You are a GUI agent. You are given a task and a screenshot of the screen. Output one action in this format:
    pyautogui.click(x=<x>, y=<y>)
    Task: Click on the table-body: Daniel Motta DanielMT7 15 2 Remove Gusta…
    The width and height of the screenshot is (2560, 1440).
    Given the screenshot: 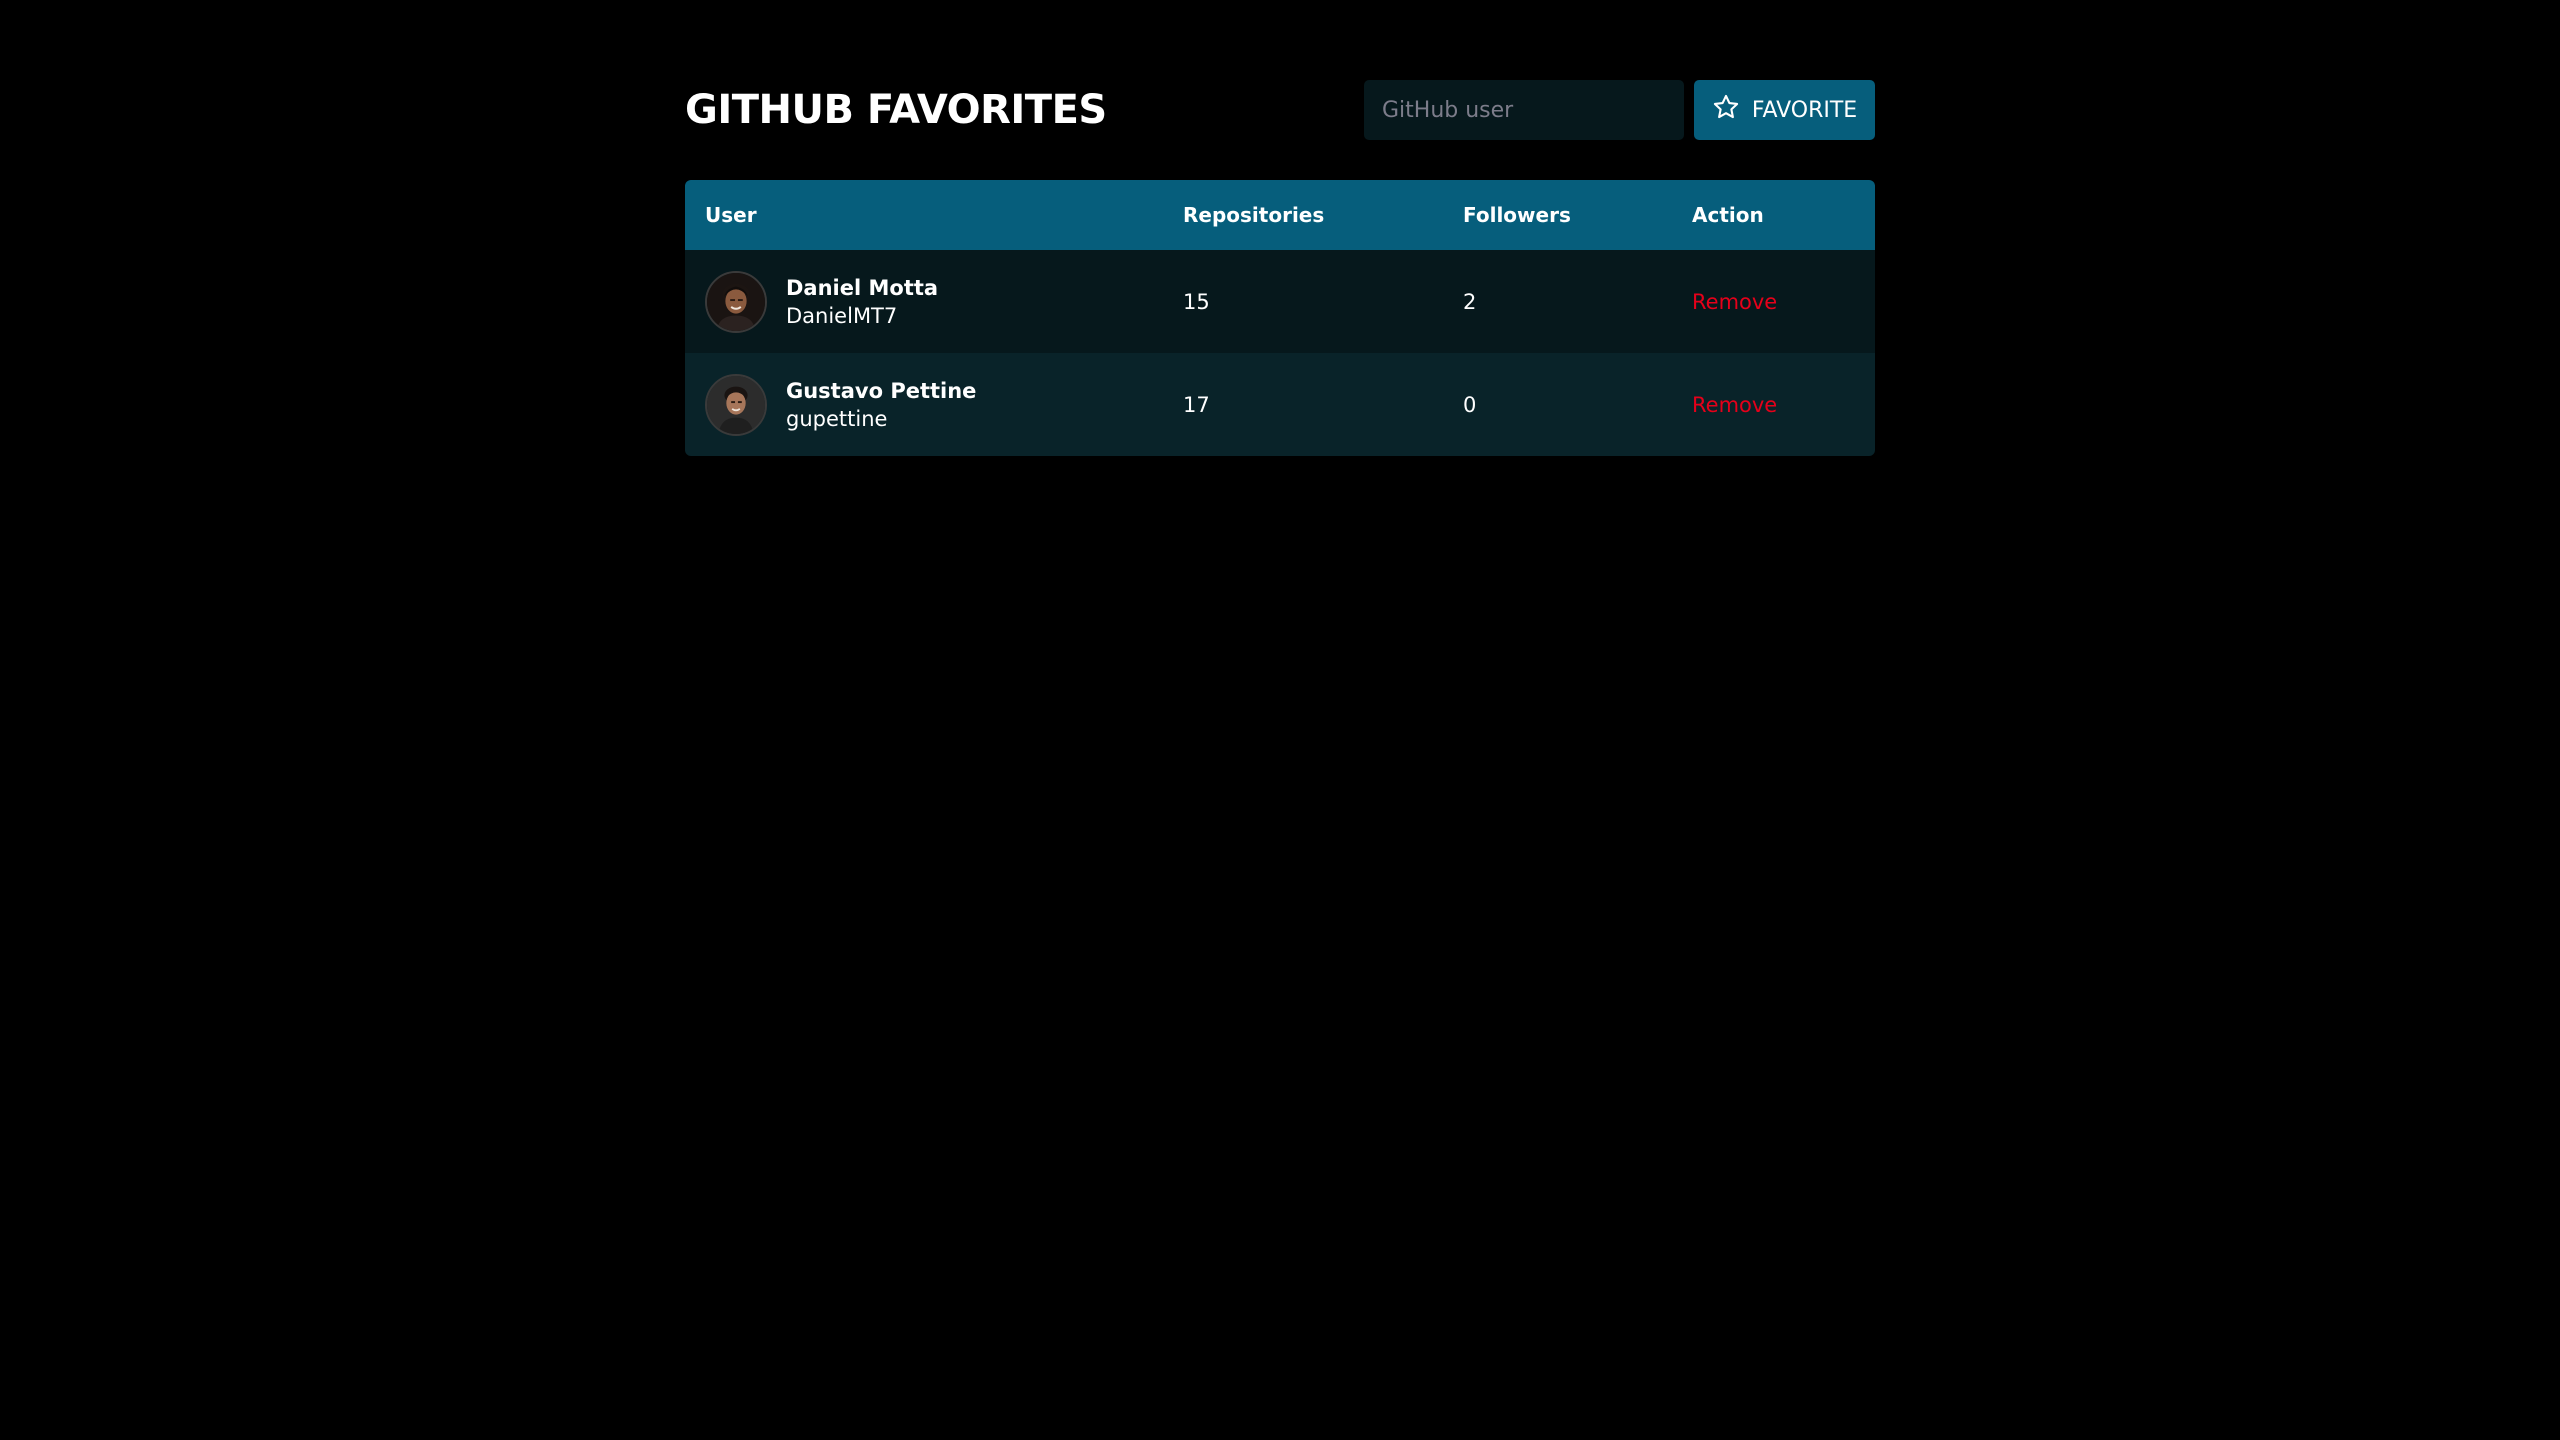 What is the action you would take?
    pyautogui.click(x=1280, y=353)
    